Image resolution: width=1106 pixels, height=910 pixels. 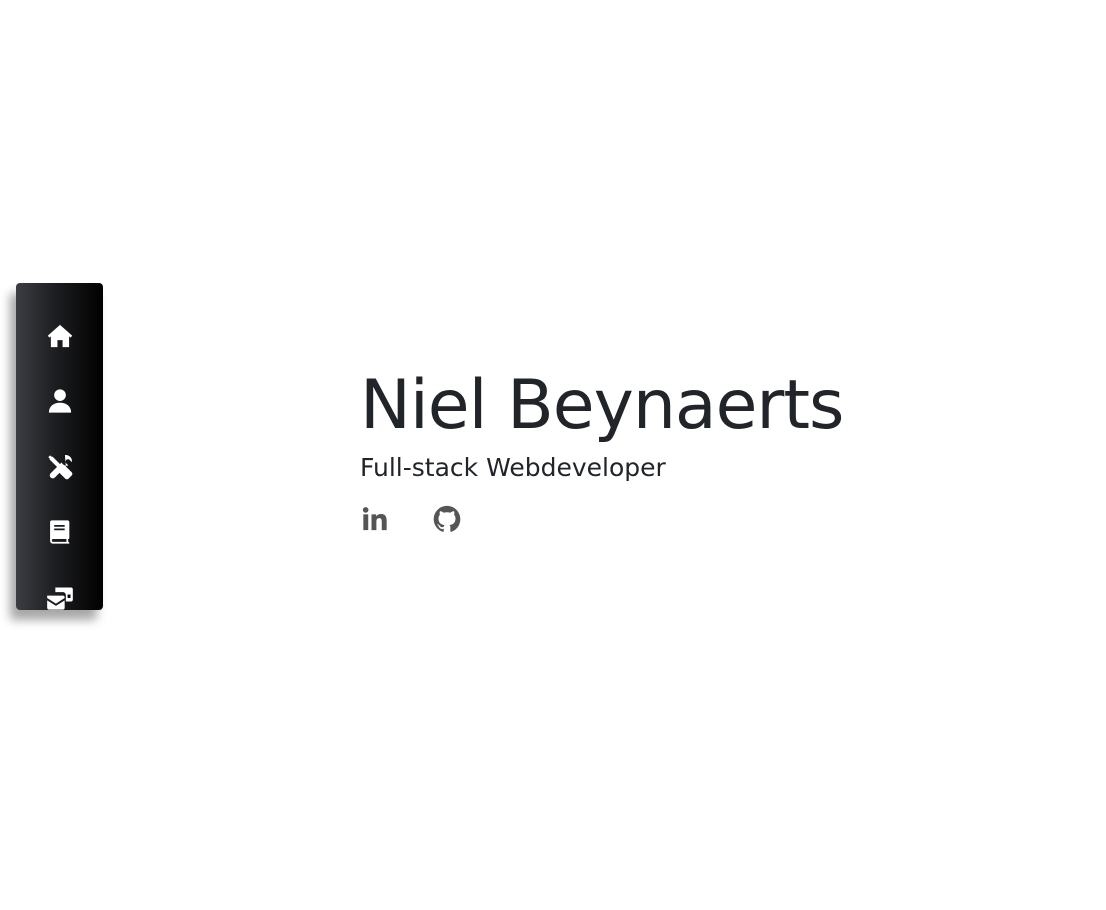 I want to click on github-icon, so click(x=447, y=518).